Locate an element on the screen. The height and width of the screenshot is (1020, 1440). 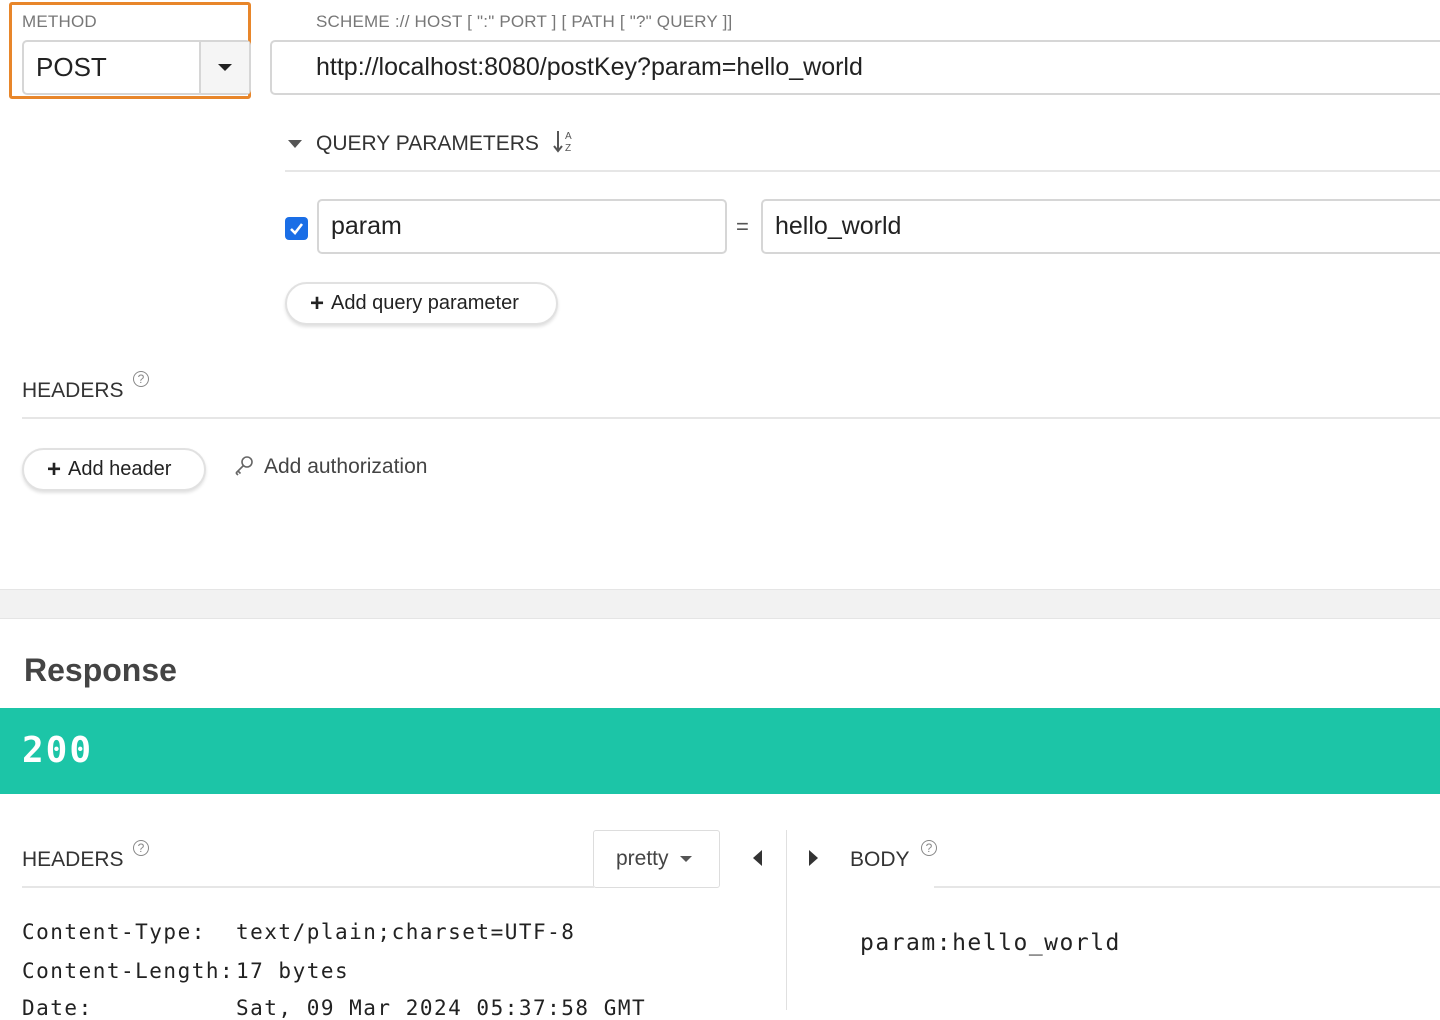
collapse-left-icon is located at coordinates (757, 858).